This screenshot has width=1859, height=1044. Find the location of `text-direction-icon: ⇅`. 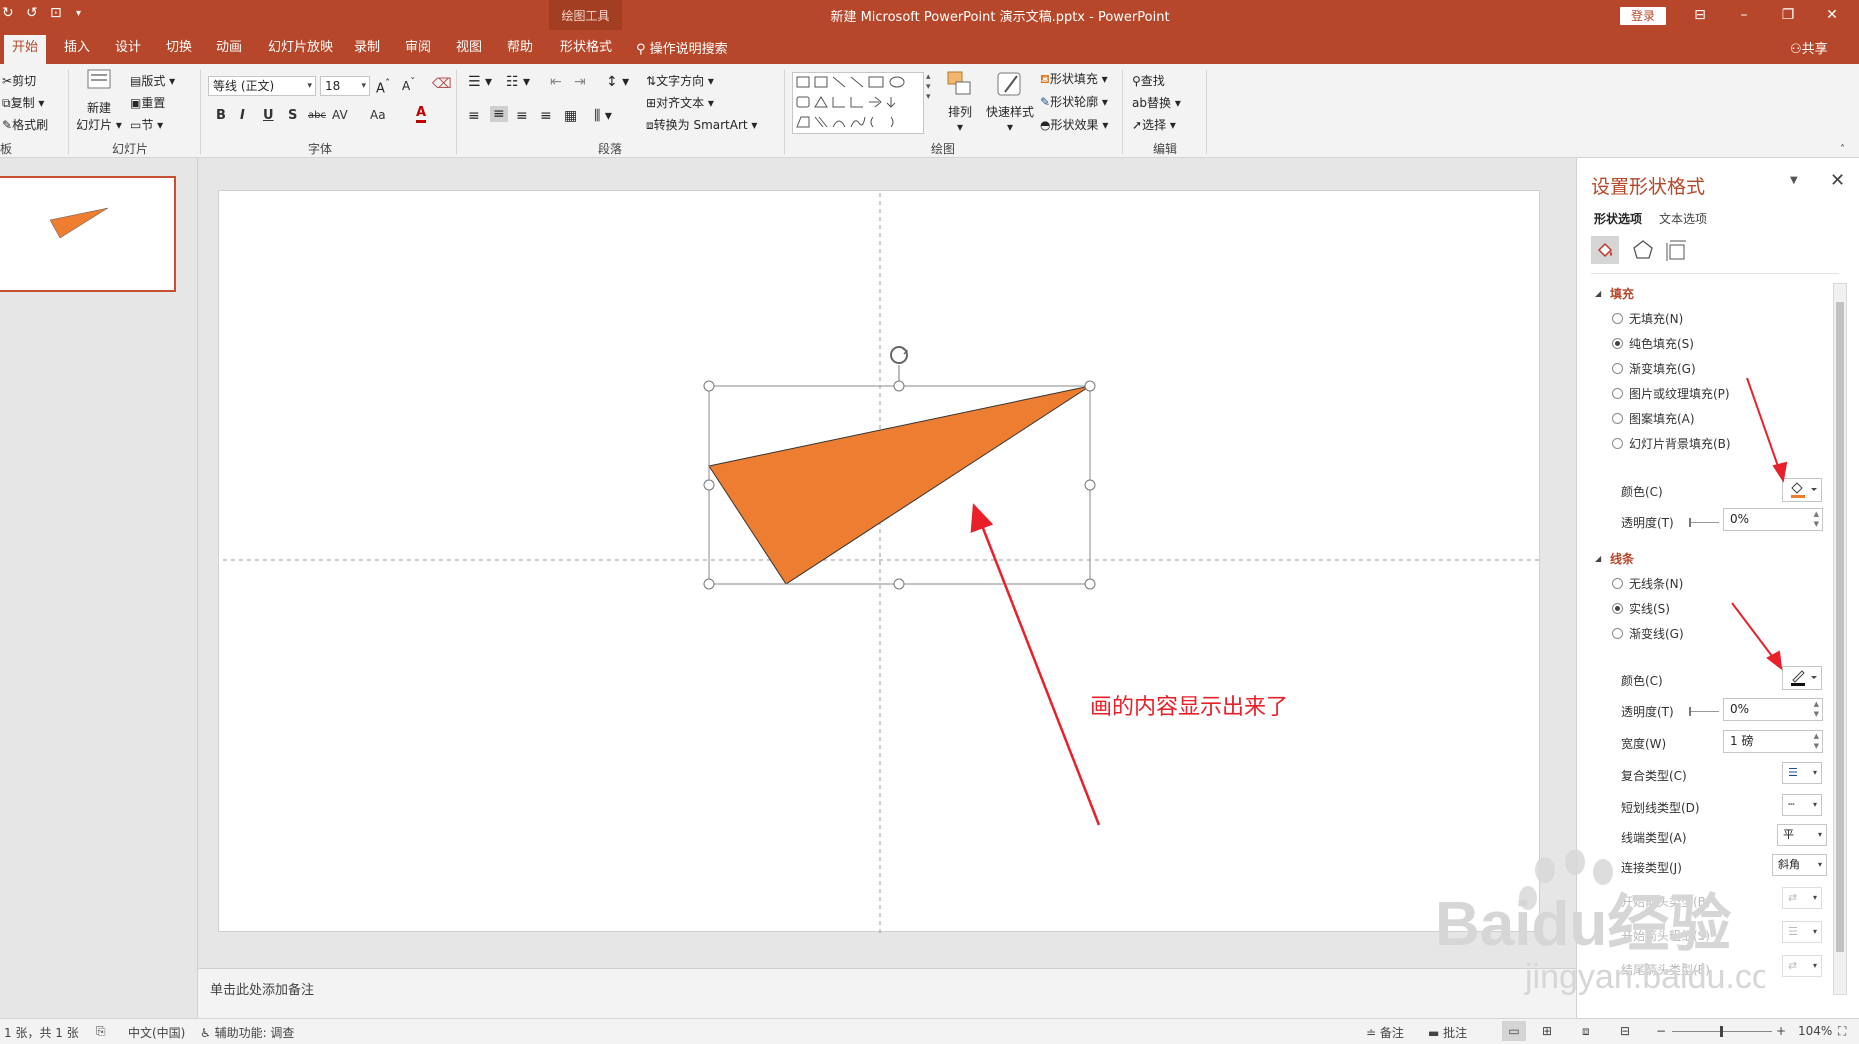

text-direction-icon: ⇅ is located at coordinates (651, 81).